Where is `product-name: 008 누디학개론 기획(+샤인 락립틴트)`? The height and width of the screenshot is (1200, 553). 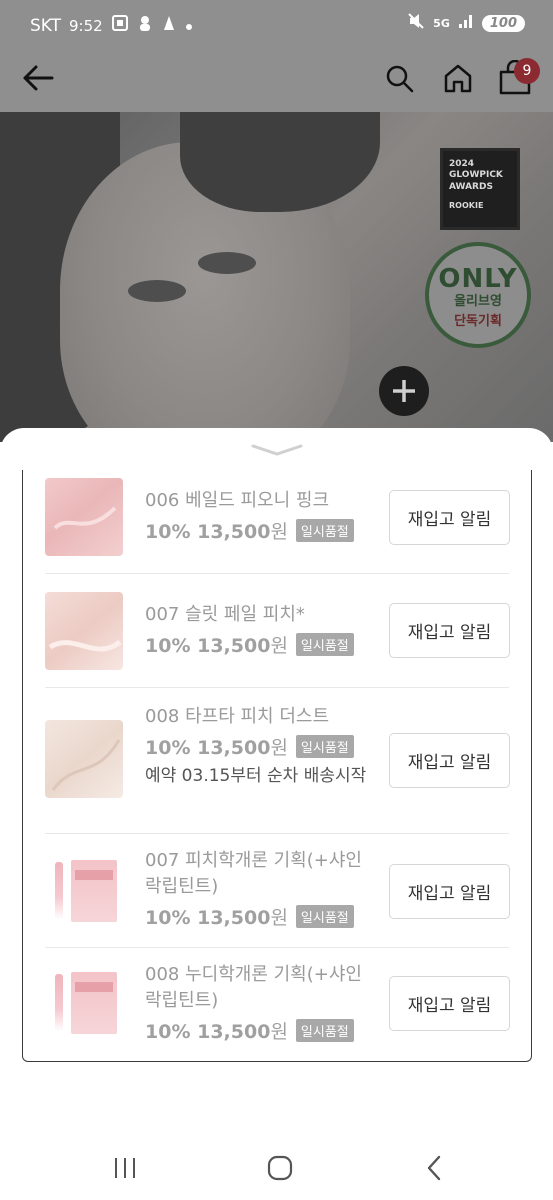
product-name: 008 누디학개론 기획(+샤인 락립틴트) is located at coordinates (253, 987).